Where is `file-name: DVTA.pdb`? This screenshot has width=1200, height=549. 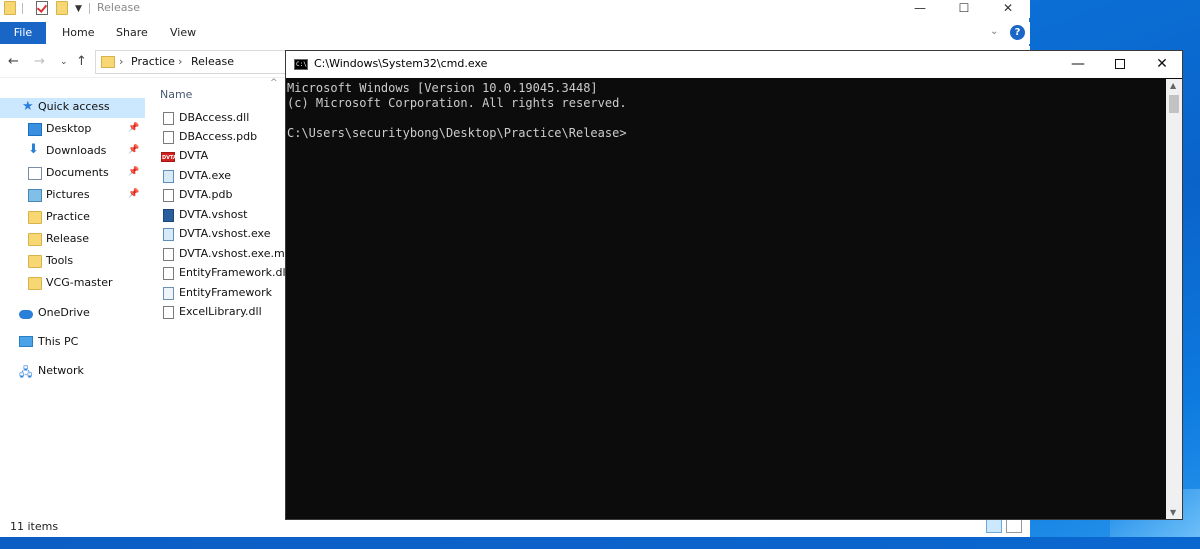
file-name: DVTA.pdb is located at coordinates (206, 194).